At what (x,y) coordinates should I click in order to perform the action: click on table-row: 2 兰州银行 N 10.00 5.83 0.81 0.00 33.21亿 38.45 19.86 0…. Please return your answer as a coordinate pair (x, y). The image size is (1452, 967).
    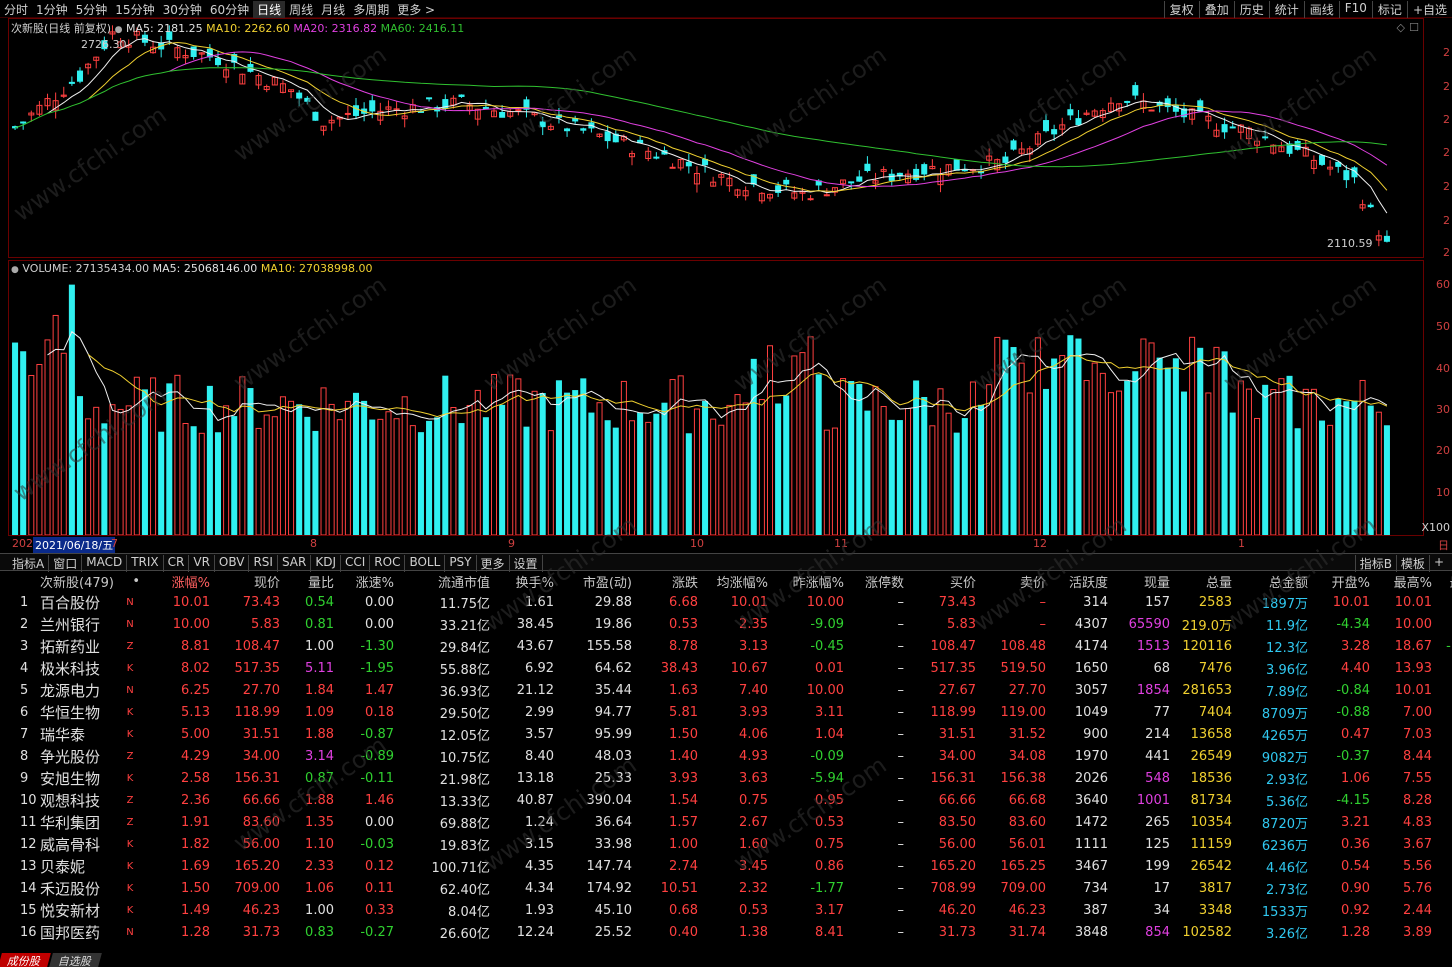
    Looking at the image, I should click on (726, 624).